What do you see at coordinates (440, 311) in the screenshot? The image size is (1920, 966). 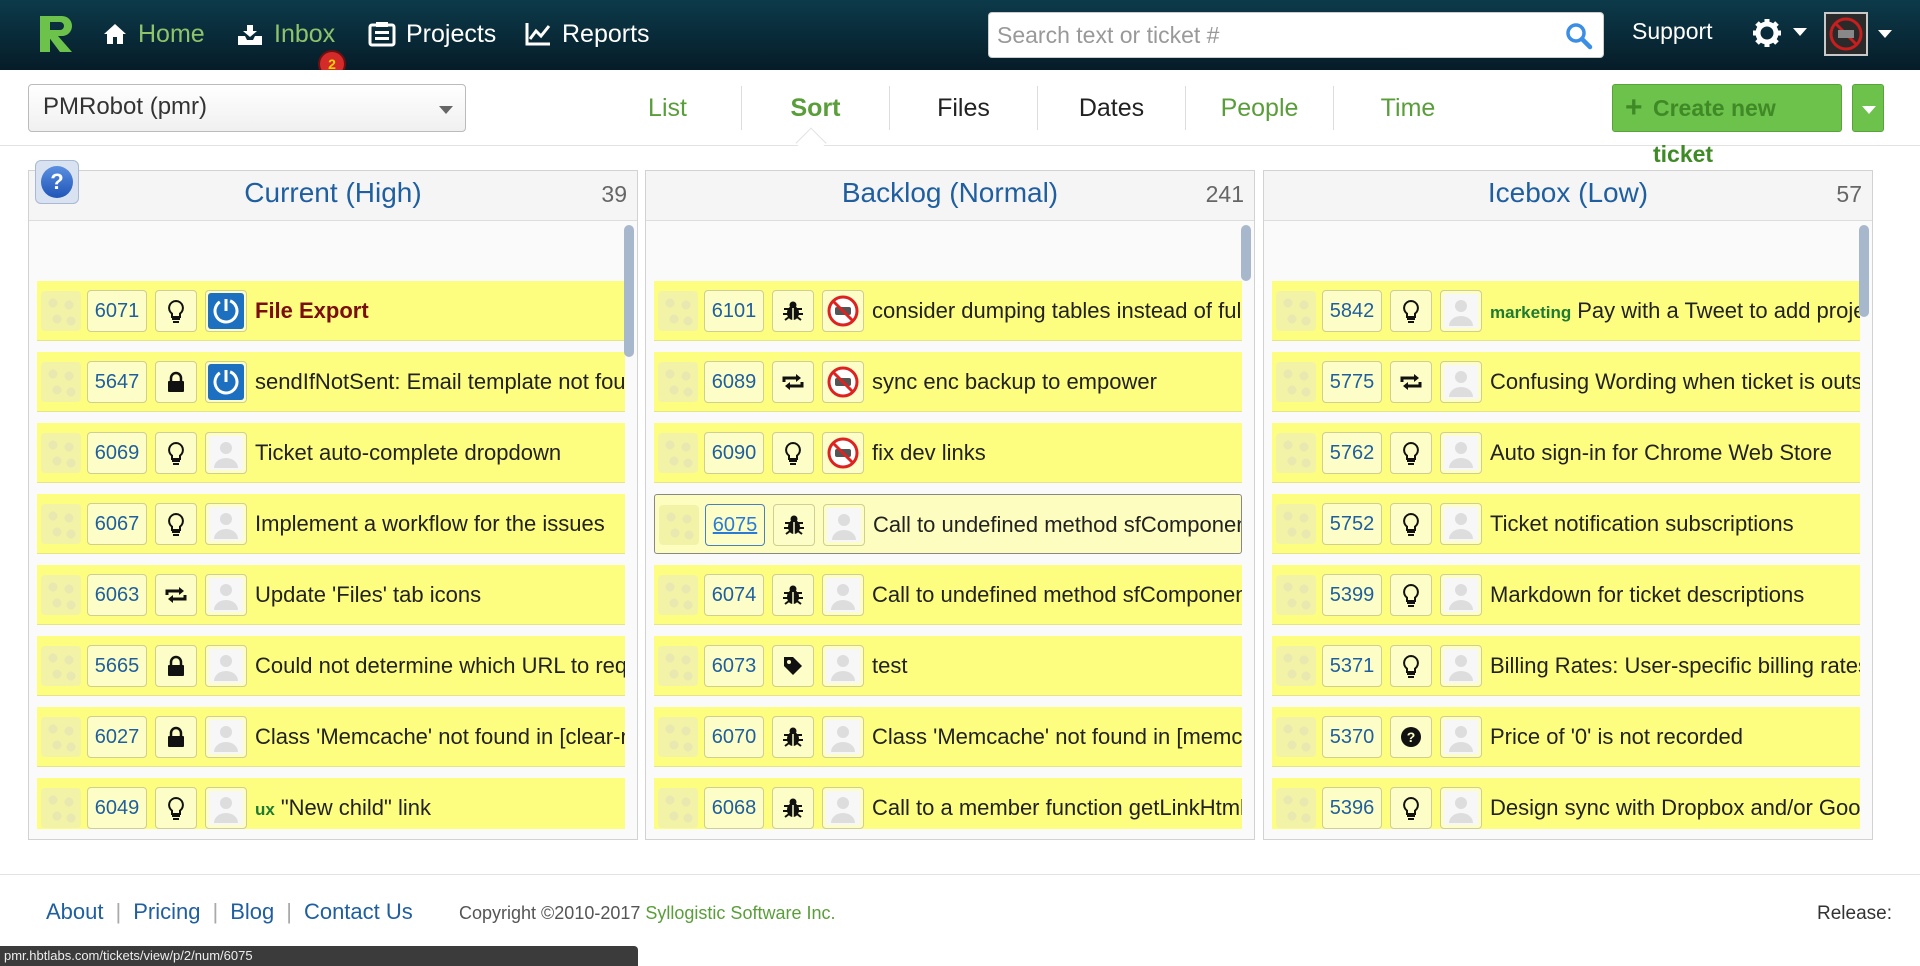 I see `ticket-title: File Export` at bounding box center [440, 311].